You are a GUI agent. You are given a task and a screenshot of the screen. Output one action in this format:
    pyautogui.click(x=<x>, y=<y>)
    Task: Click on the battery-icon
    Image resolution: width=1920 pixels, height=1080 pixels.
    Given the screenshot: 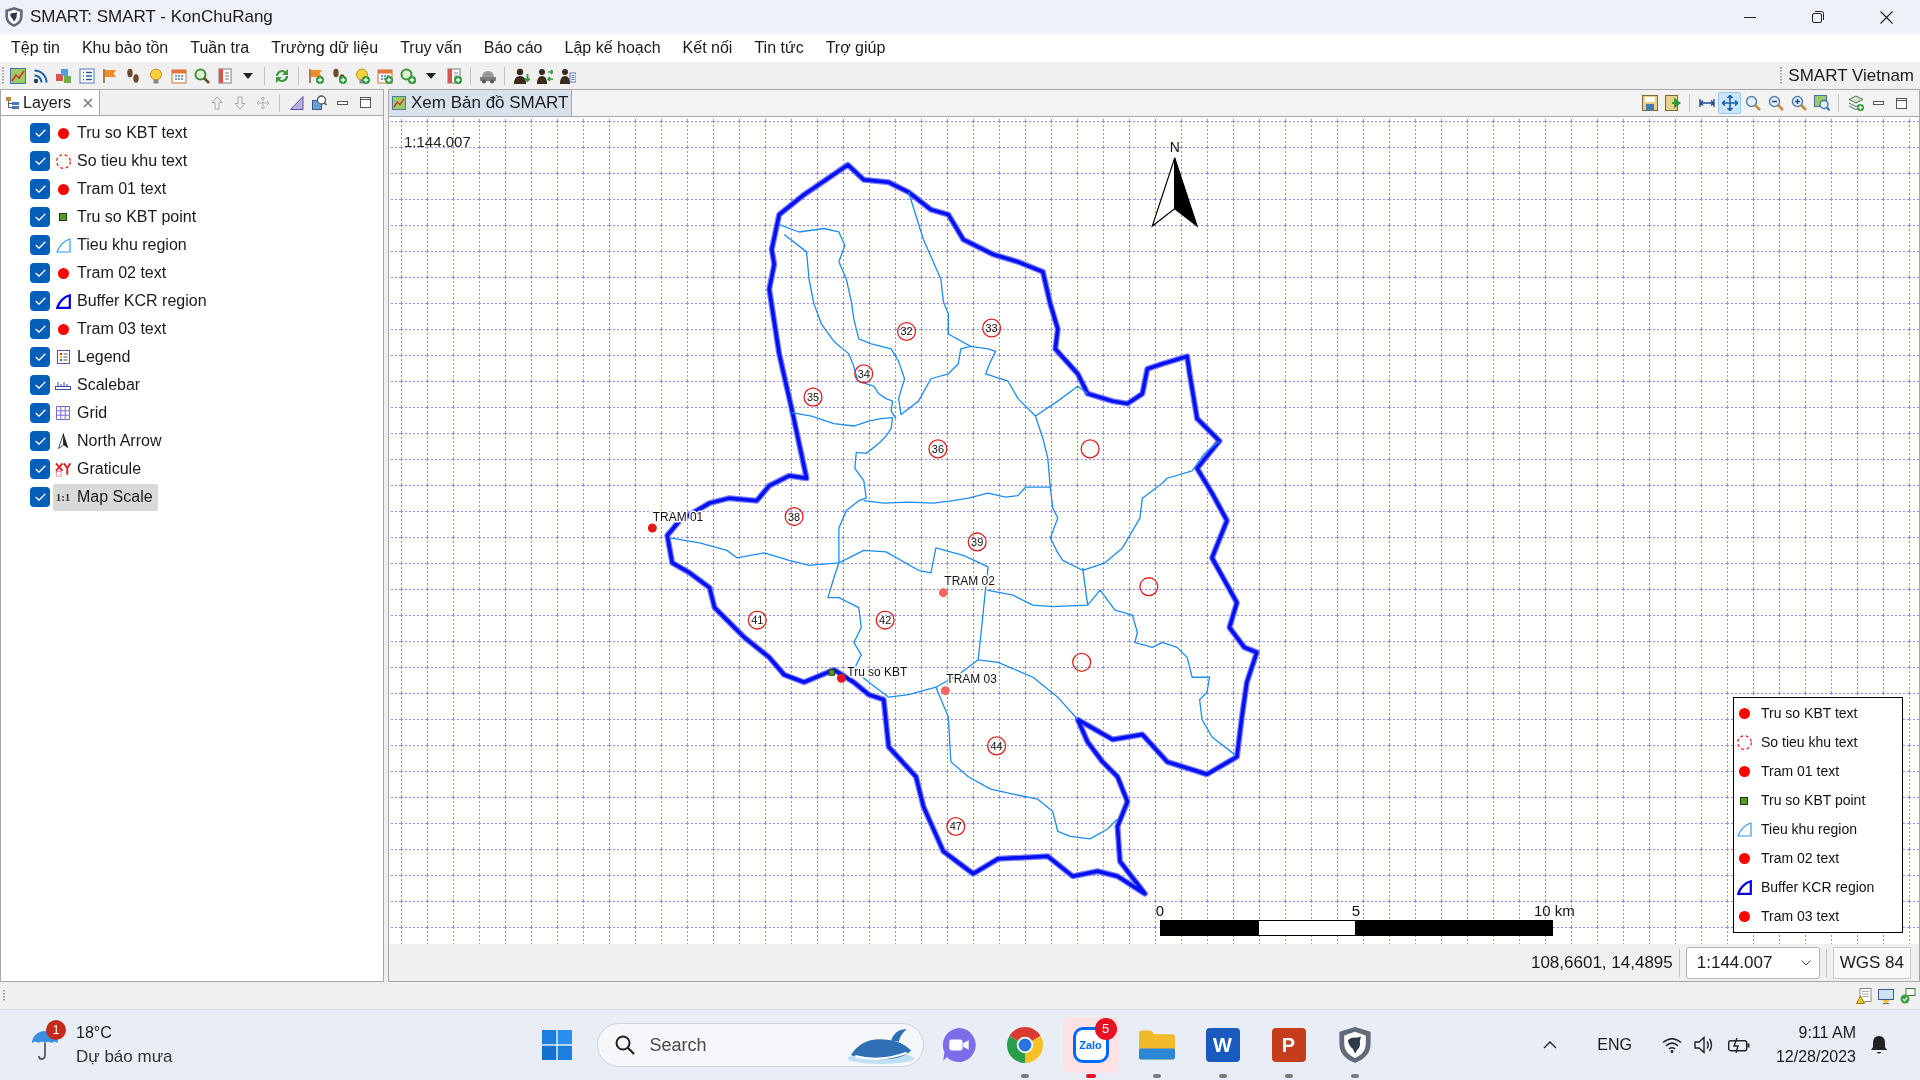 What is the action you would take?
    pyautogui.click(x=1738, y=1045)
    